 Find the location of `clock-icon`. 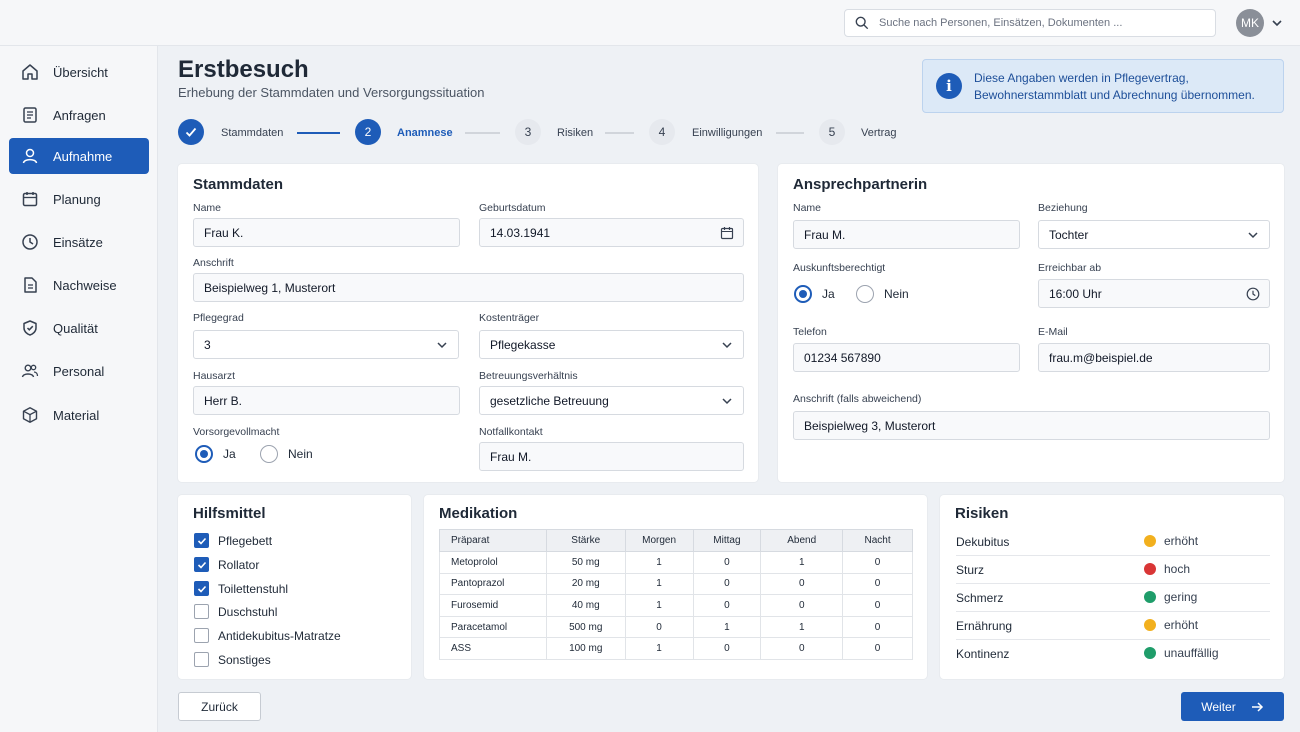

clock-icon is located at coordinates (1253, 294).